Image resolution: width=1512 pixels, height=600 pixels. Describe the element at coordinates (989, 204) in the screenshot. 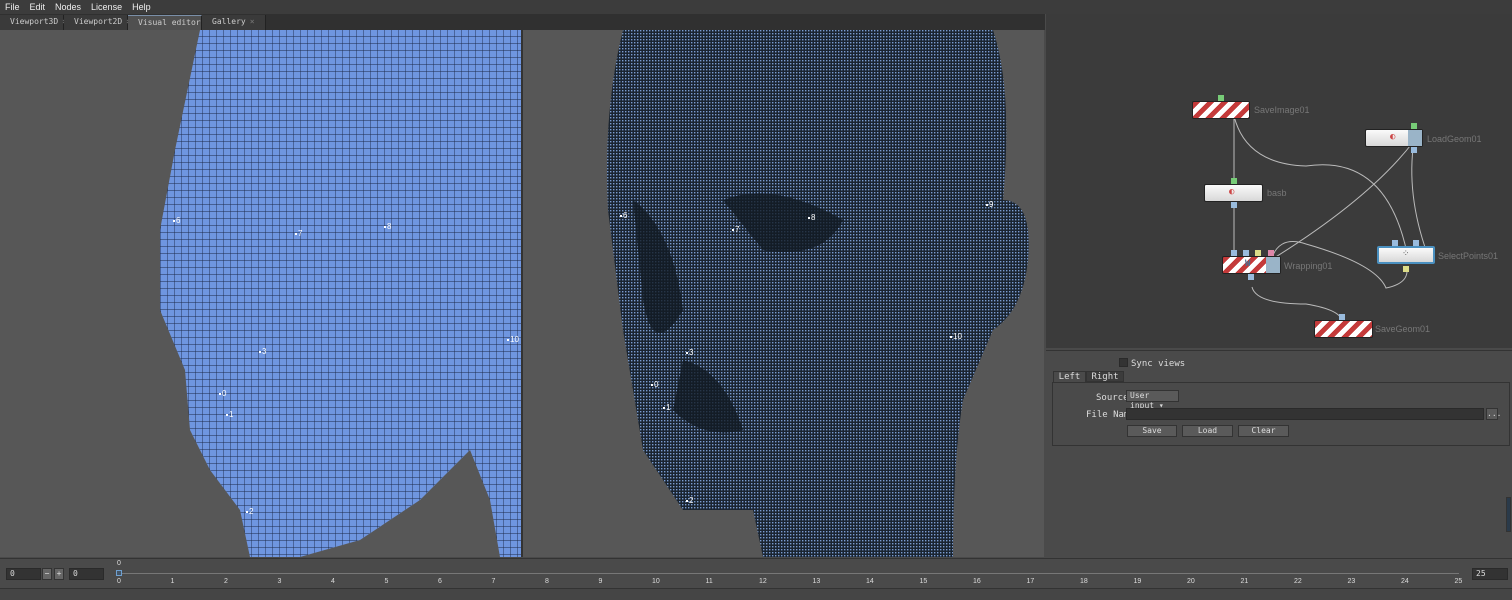

I see `landmark-label: 9` at that location.